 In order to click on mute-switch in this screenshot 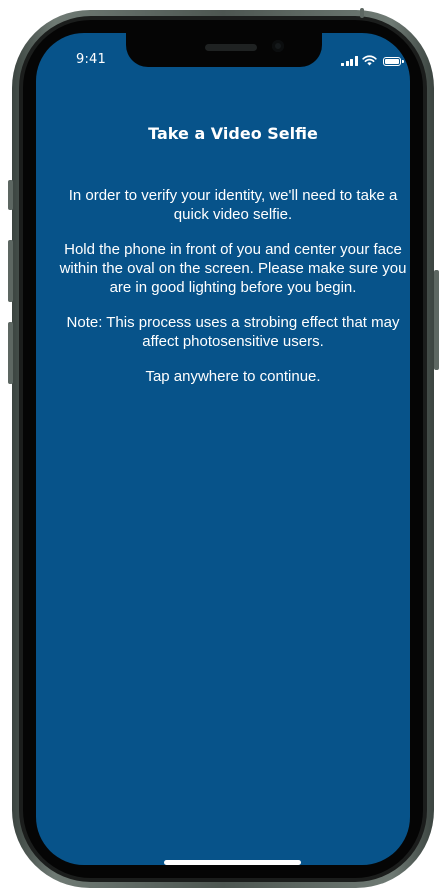, I will do `click(10, 195)`.